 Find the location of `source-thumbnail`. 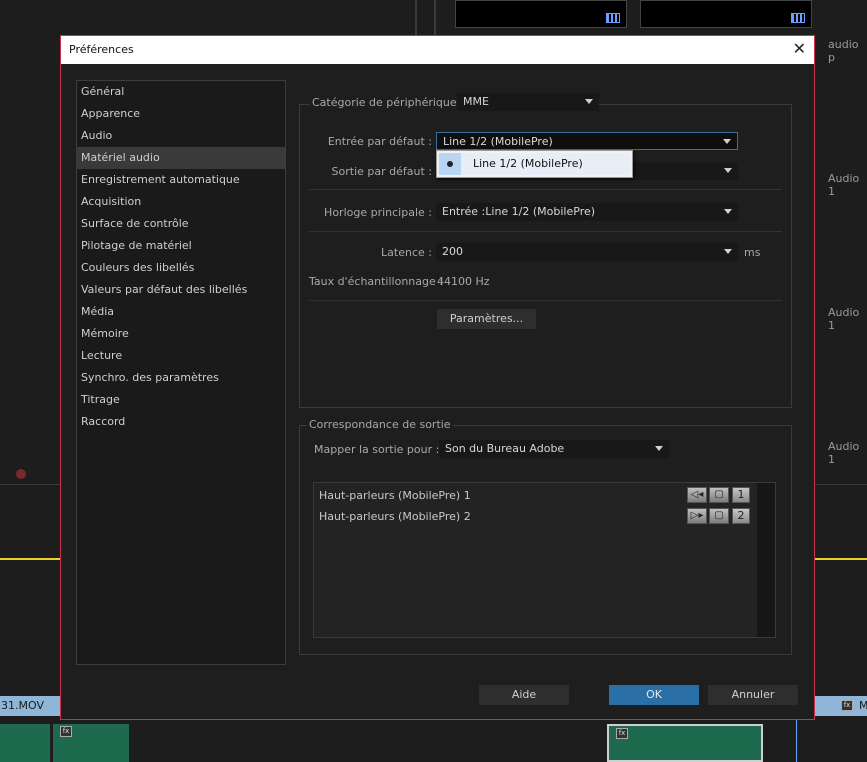

source-thumbnail is located at coordinates (726, 14).